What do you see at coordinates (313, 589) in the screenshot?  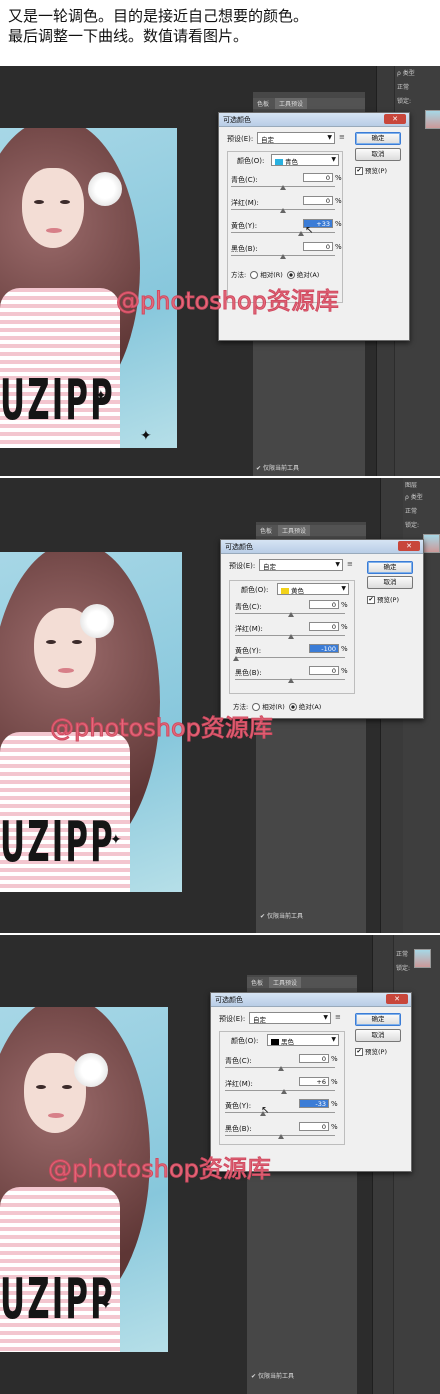 I see `colors-select: 黄色 ▼` at bounding box center [313, 589].